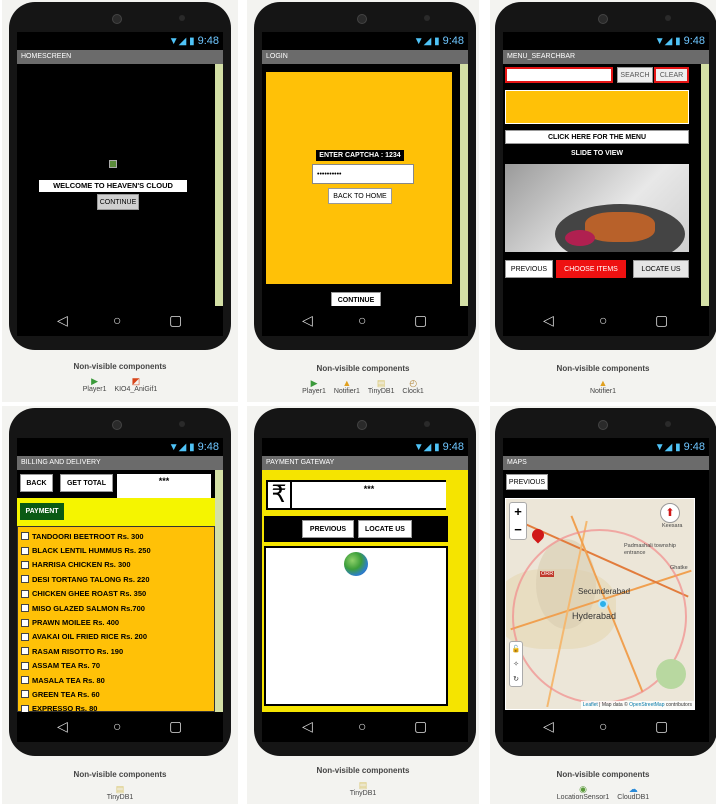  What do you see at coordinates (356, 626) in the screenshot?
I see `web-viewer` at bounding box center [356, 626].